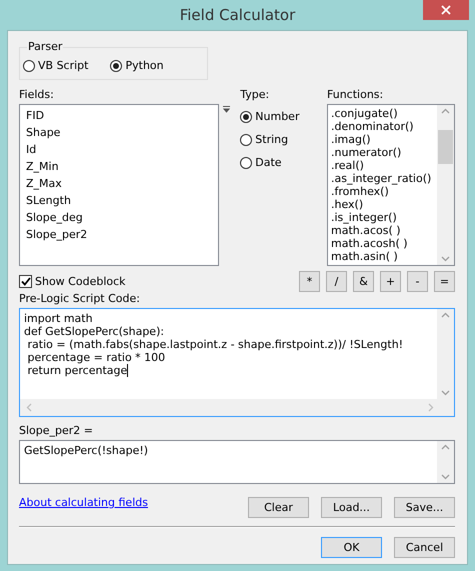  I want to click on group-label: Parser, so click(45, 46).